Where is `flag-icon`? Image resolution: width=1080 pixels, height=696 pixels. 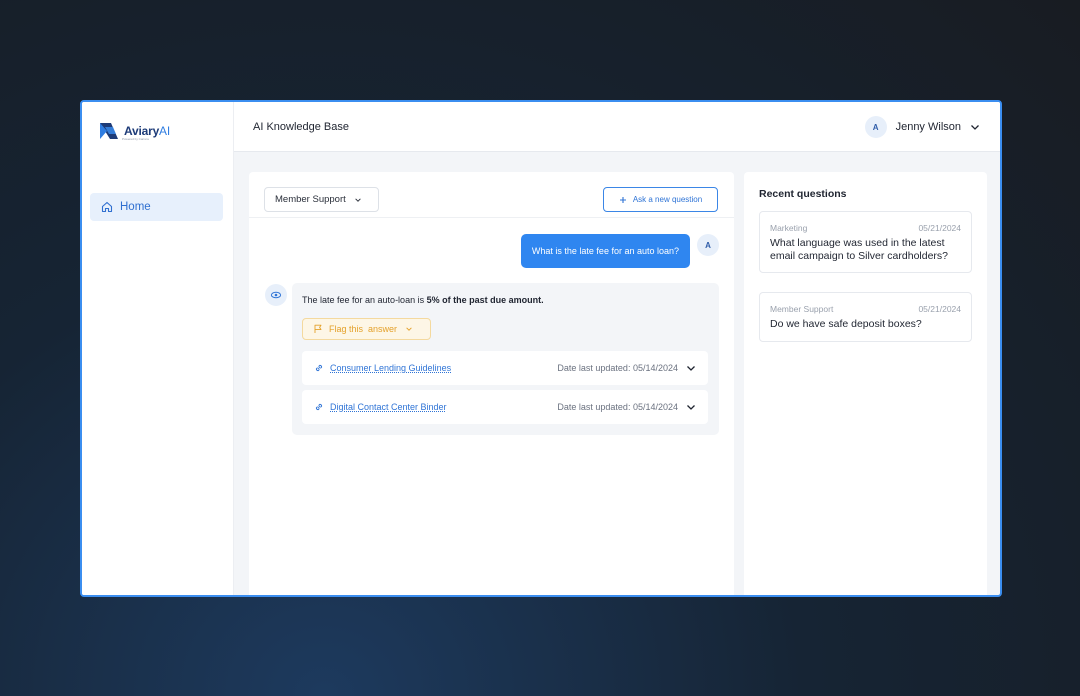
flag-icon is located at coordinates (318, 329).